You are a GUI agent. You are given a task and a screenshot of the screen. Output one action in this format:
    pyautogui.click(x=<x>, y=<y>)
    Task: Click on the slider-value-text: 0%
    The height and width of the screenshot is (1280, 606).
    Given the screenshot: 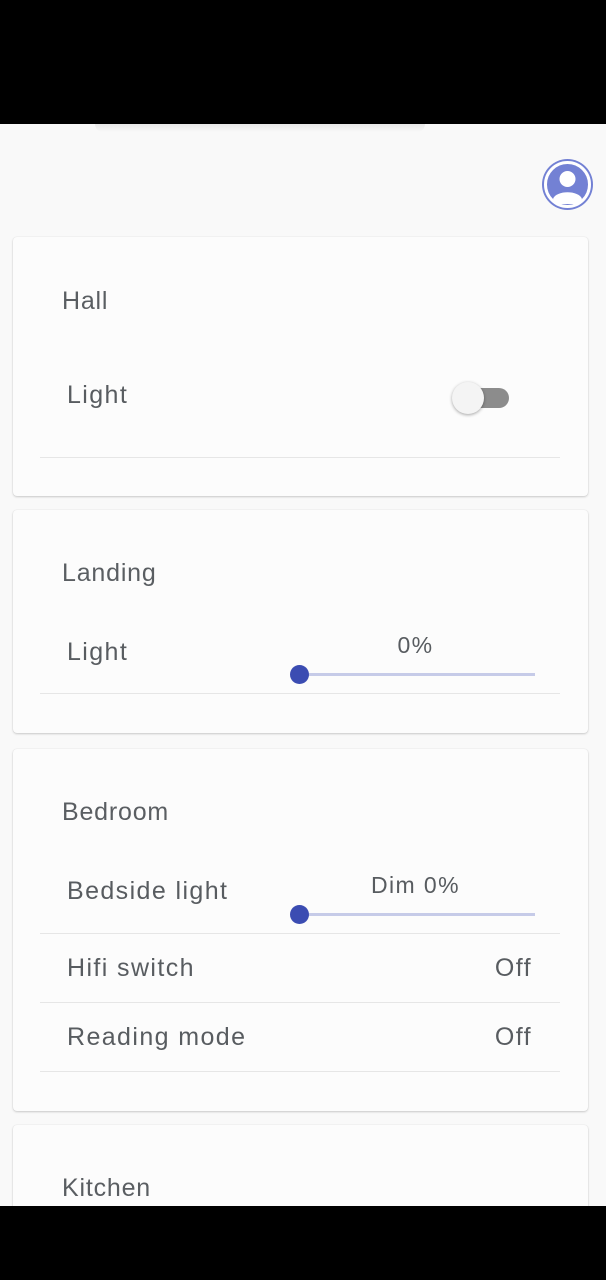 What is the action you would take?
    pyautogui.click(x=415, y=645)
    